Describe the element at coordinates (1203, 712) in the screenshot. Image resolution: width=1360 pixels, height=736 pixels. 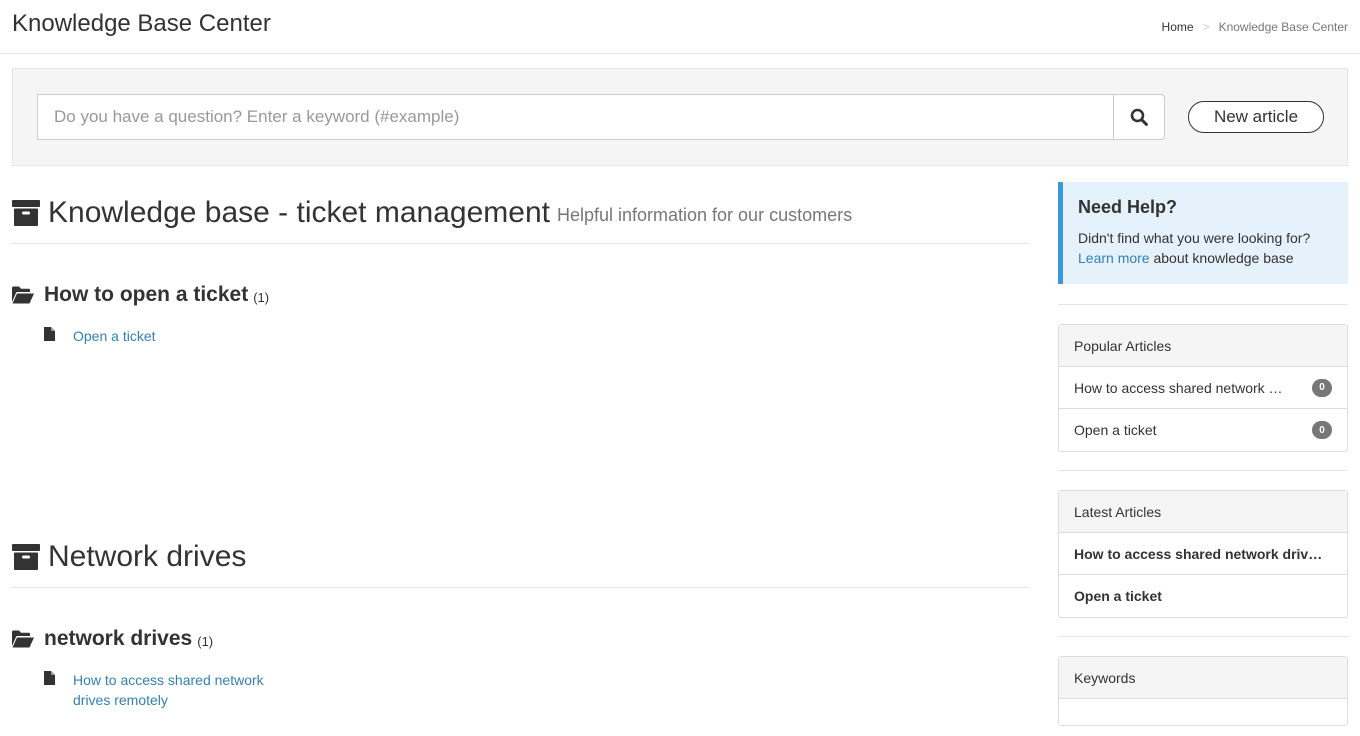
I see `keywords-list` at that location.